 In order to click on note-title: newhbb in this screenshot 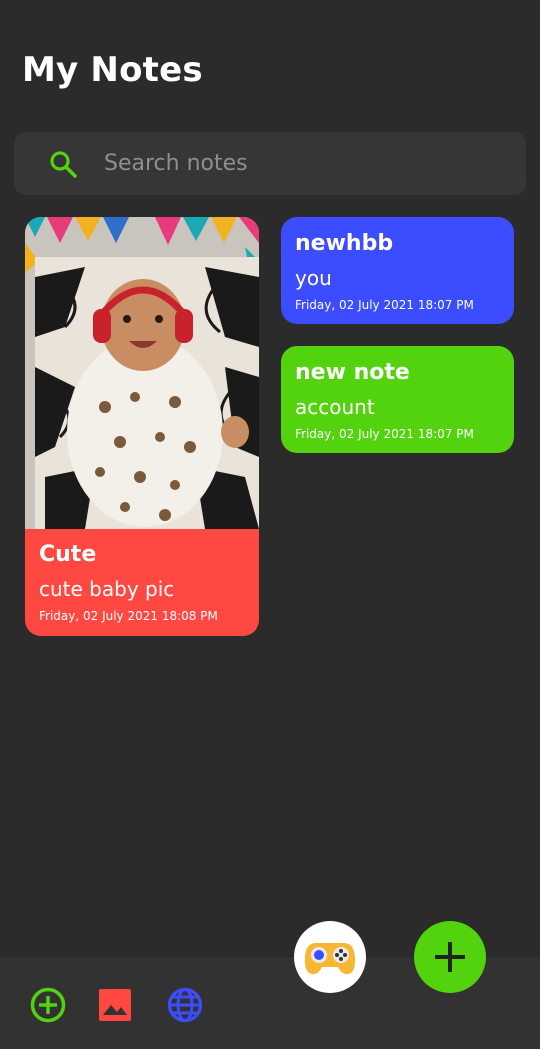, I will do `click(344, 243)`.